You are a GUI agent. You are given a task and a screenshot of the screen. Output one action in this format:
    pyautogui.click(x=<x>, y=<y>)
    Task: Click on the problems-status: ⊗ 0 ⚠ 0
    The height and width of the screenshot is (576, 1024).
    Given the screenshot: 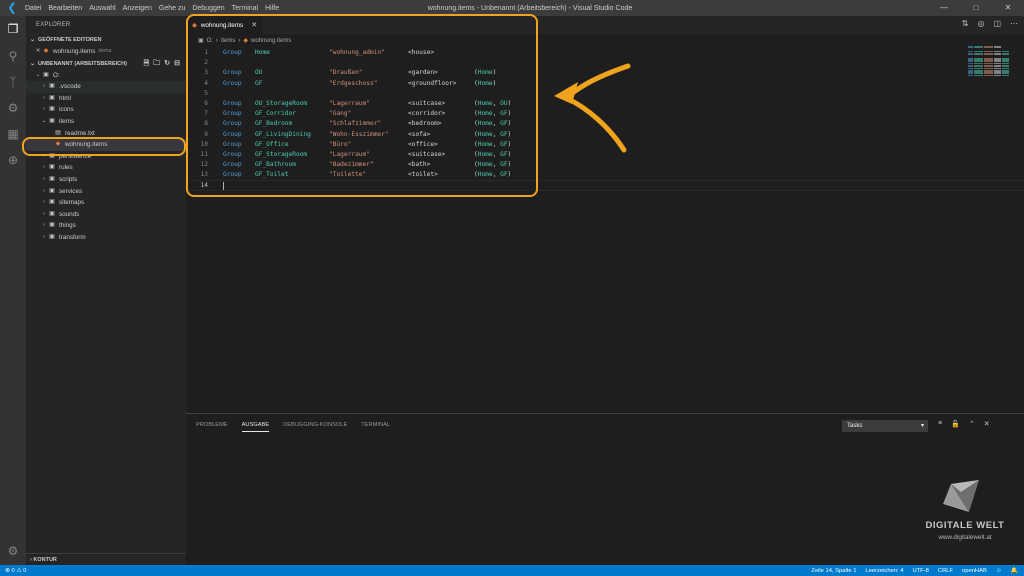 What is the action you would take?
    pyautogui.click(x=15, y=571)
    